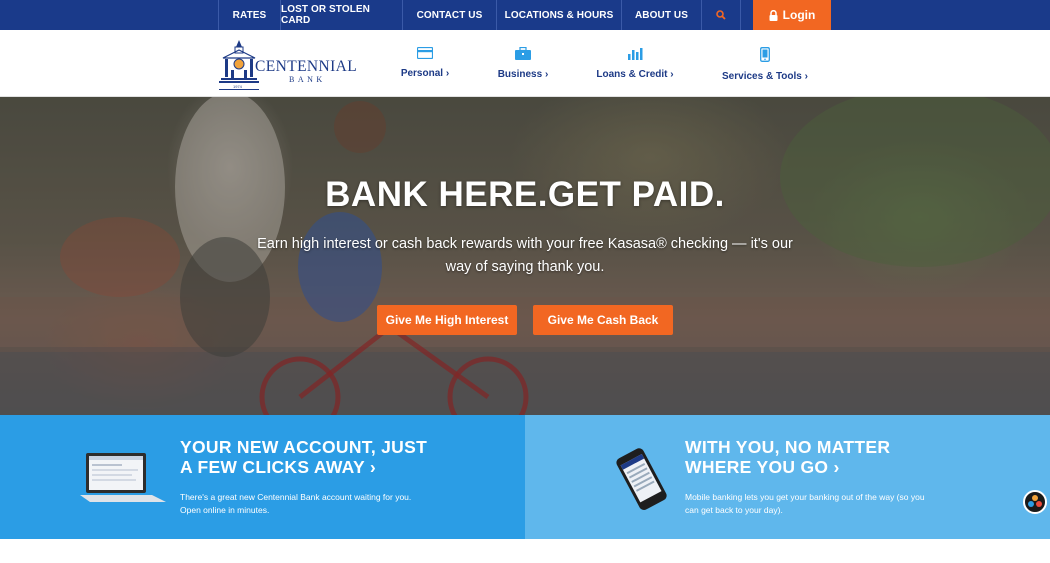 The height and width of the screenshot is (563, 1050). What do you see at coordinates (449, 15) in the screenshot?
I see `contact-us-link: CONTACT US` at bounding box center [449, 15].